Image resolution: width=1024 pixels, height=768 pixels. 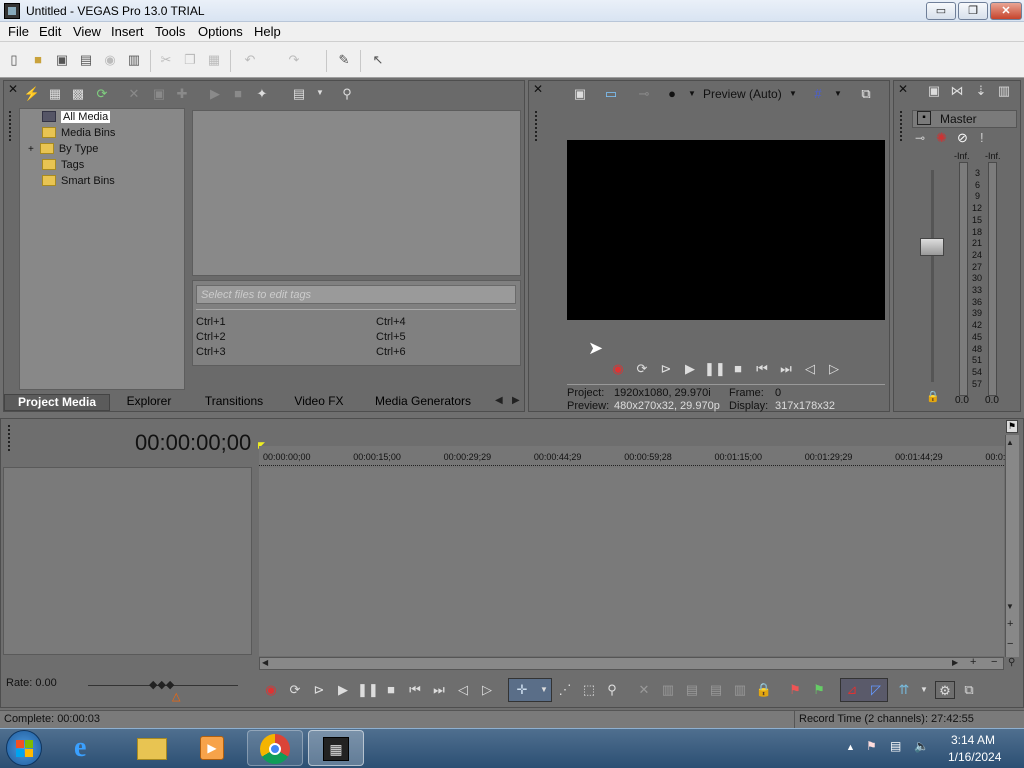 I want to click on auto-ripple-icon: ⇈, so click(x=904, y=690).